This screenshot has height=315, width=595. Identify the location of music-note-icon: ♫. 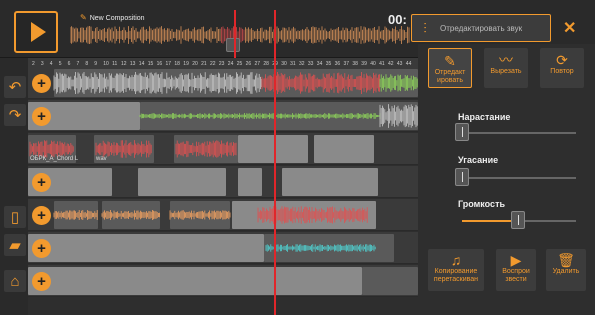
(456, 260).